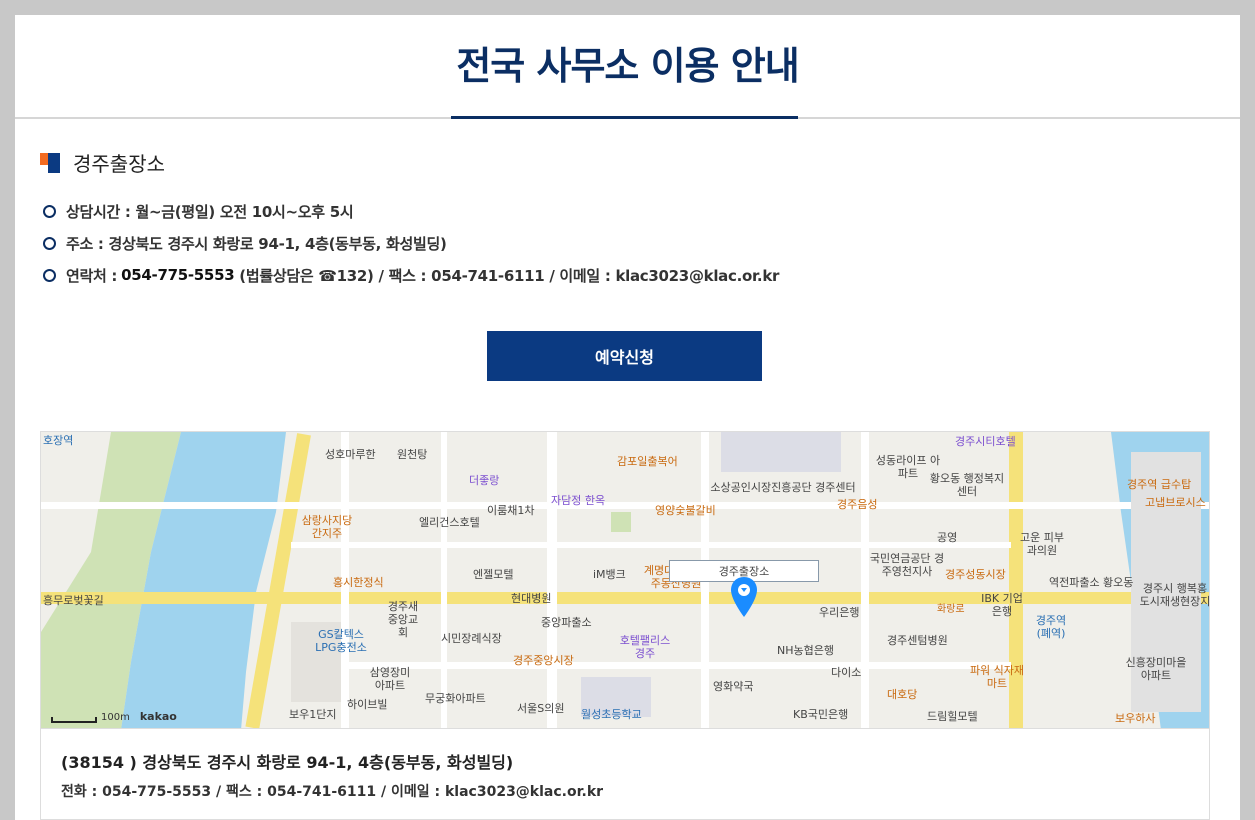 This screenshot has height=820, width=1255. What do you see at coordinates (543, 660) in the screenshot?
I see `map-place: 경주중앙시장` at bounding box center [543, 660].